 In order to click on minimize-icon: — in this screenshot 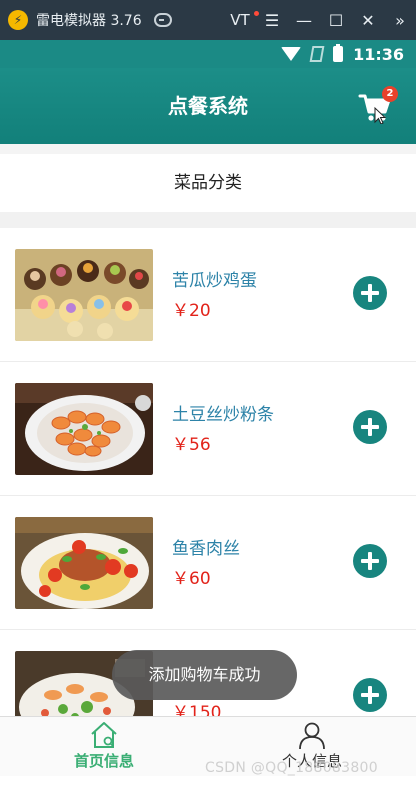, I will do `click(304, 20)`.